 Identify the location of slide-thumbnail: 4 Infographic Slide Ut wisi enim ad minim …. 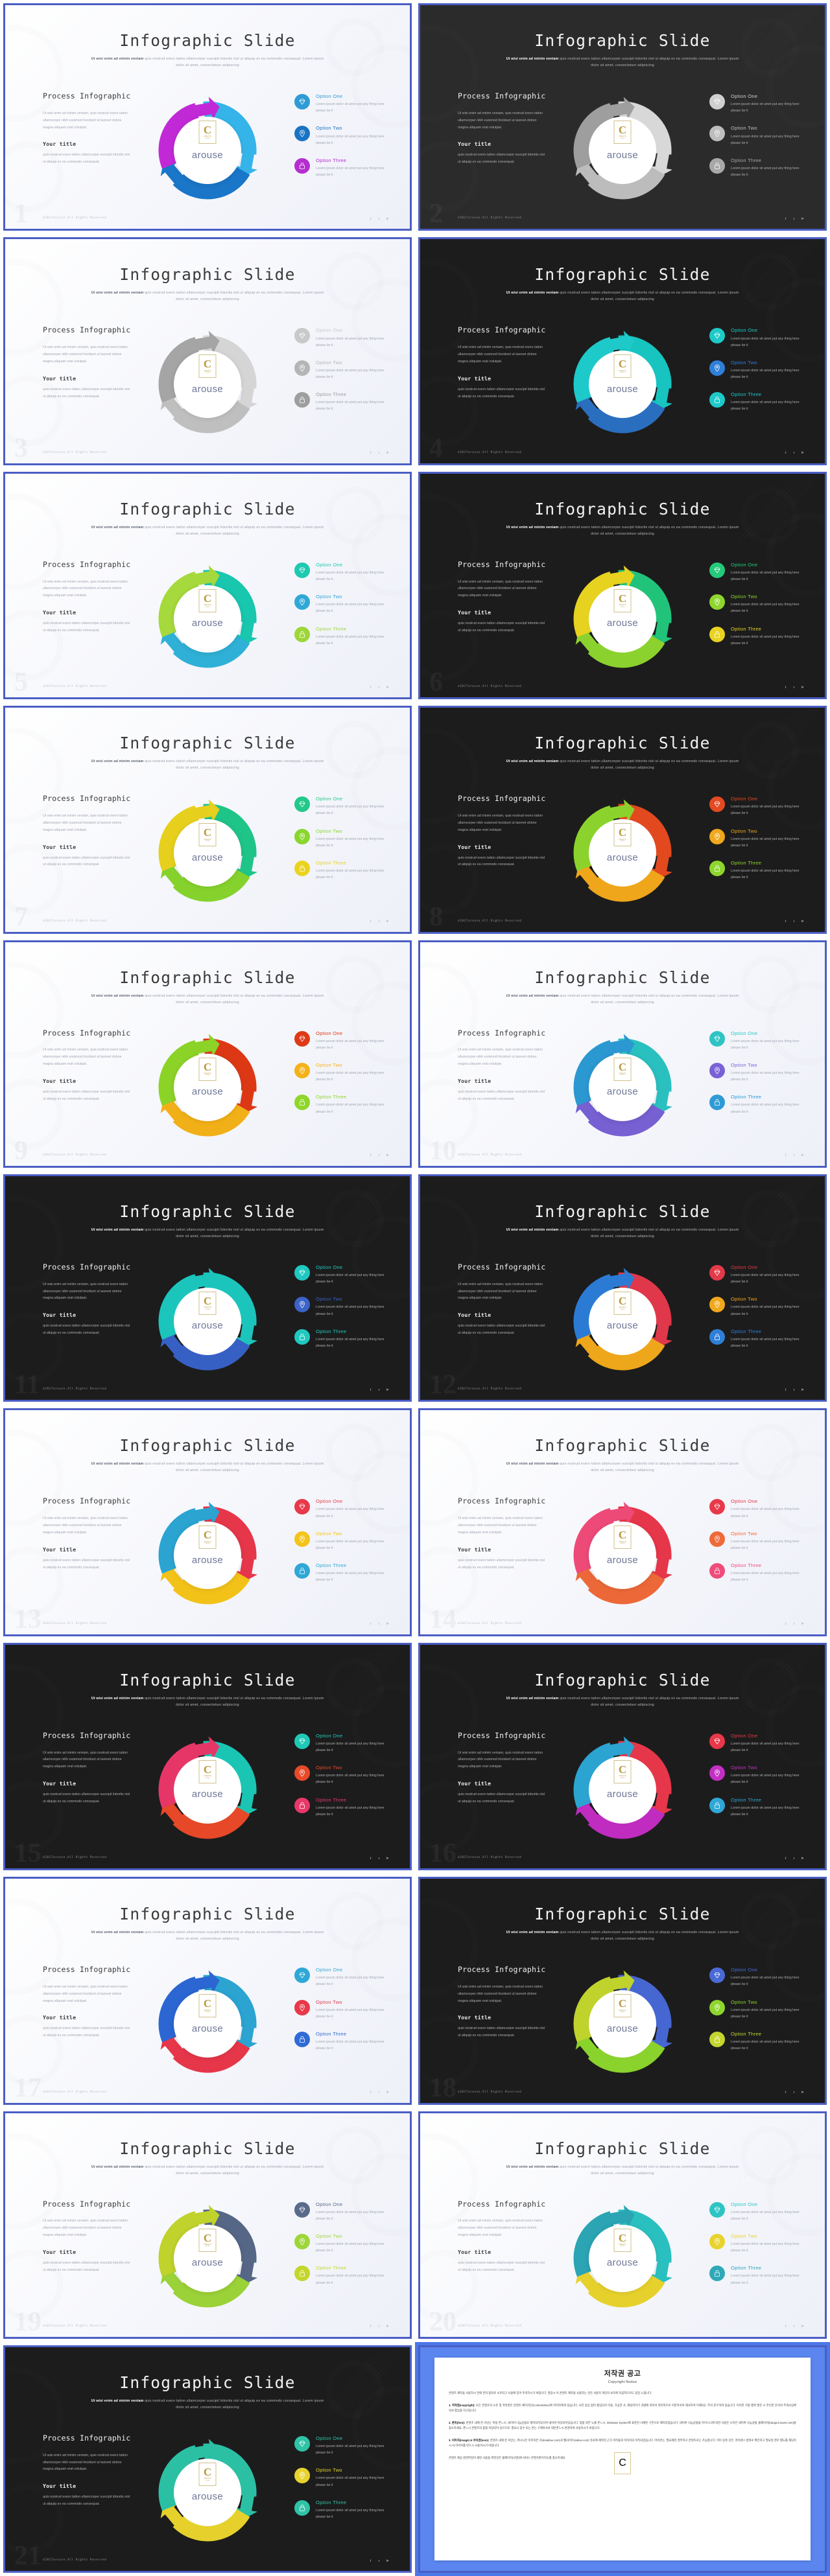
(622, 351).